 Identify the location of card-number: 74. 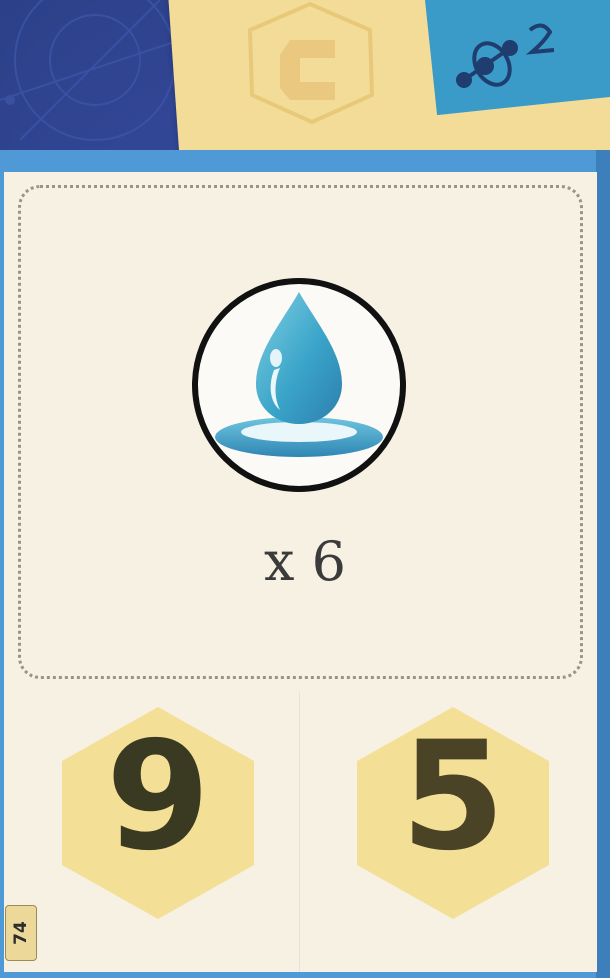
(21, 933).